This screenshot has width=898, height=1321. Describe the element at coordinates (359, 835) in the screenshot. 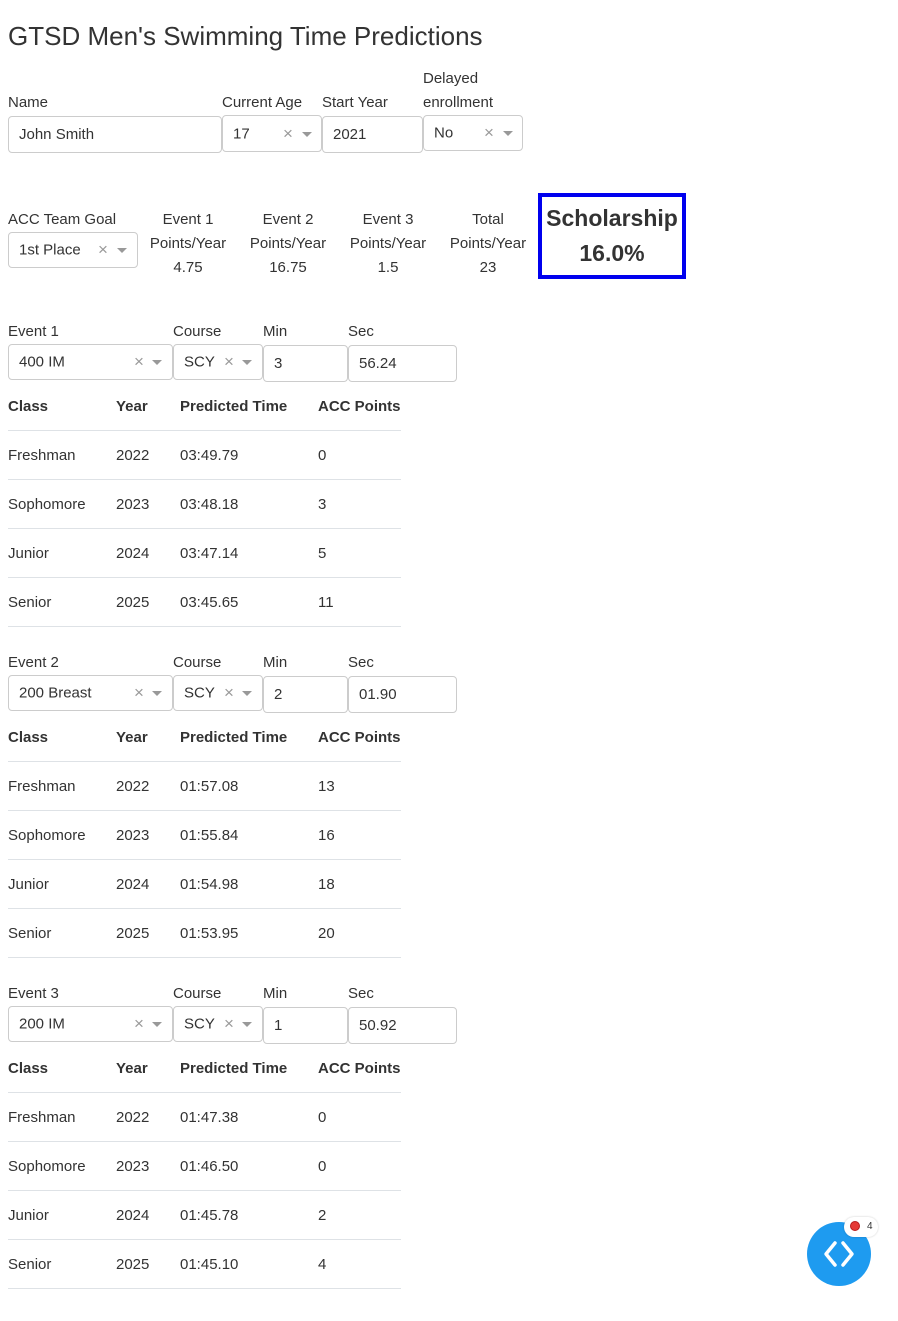

I see `cell-acc-points: 16` at that location.